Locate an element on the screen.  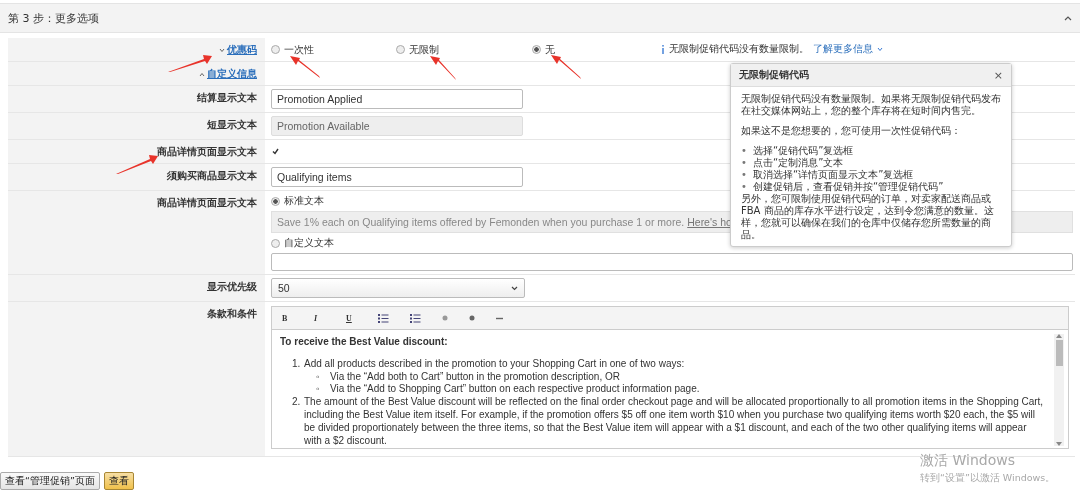
dash-icon is located at coordinates (499, 318).